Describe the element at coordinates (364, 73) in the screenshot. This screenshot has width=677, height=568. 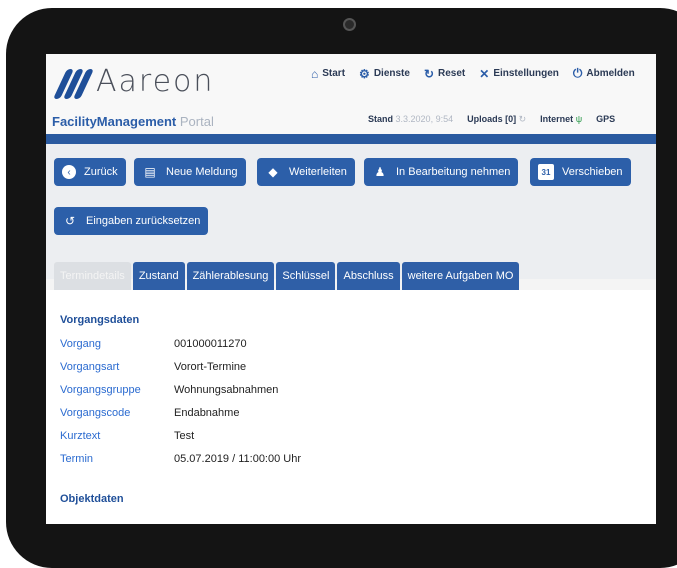
I see `gears-icon: ⚙` at that location.